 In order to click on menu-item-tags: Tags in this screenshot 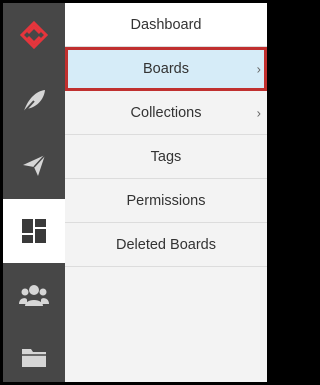, I will do `click(166, 157)`.